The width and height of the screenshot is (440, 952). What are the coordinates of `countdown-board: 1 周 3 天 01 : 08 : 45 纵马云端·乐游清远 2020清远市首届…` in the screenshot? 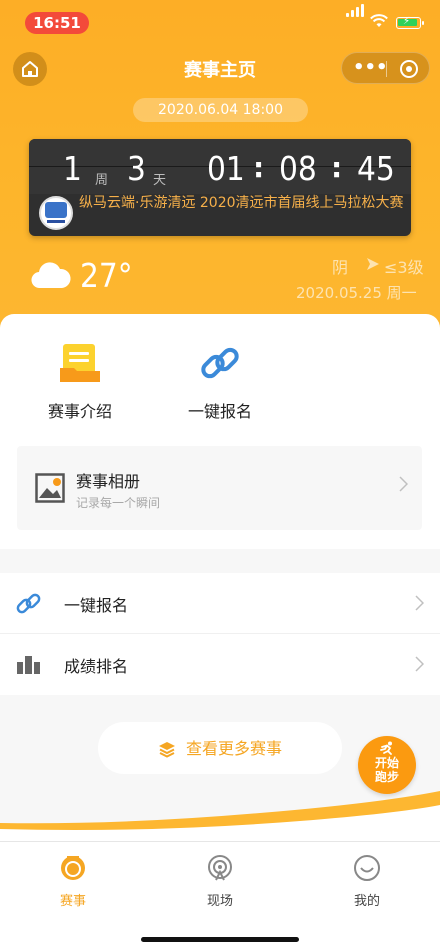 It's located at (220, 187).